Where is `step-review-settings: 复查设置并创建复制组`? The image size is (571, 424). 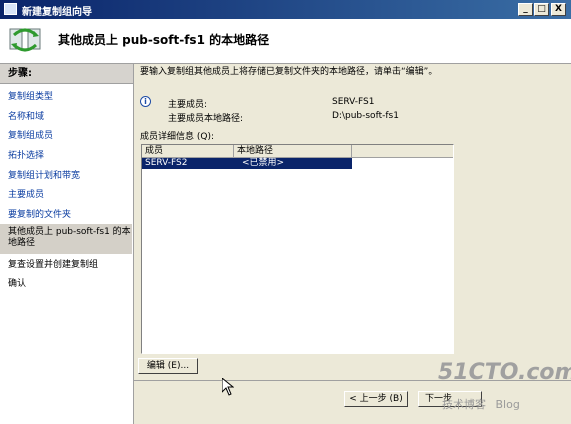
step-review-settings: 复查设置并创建复制组 is located at coordinates (53, 265).